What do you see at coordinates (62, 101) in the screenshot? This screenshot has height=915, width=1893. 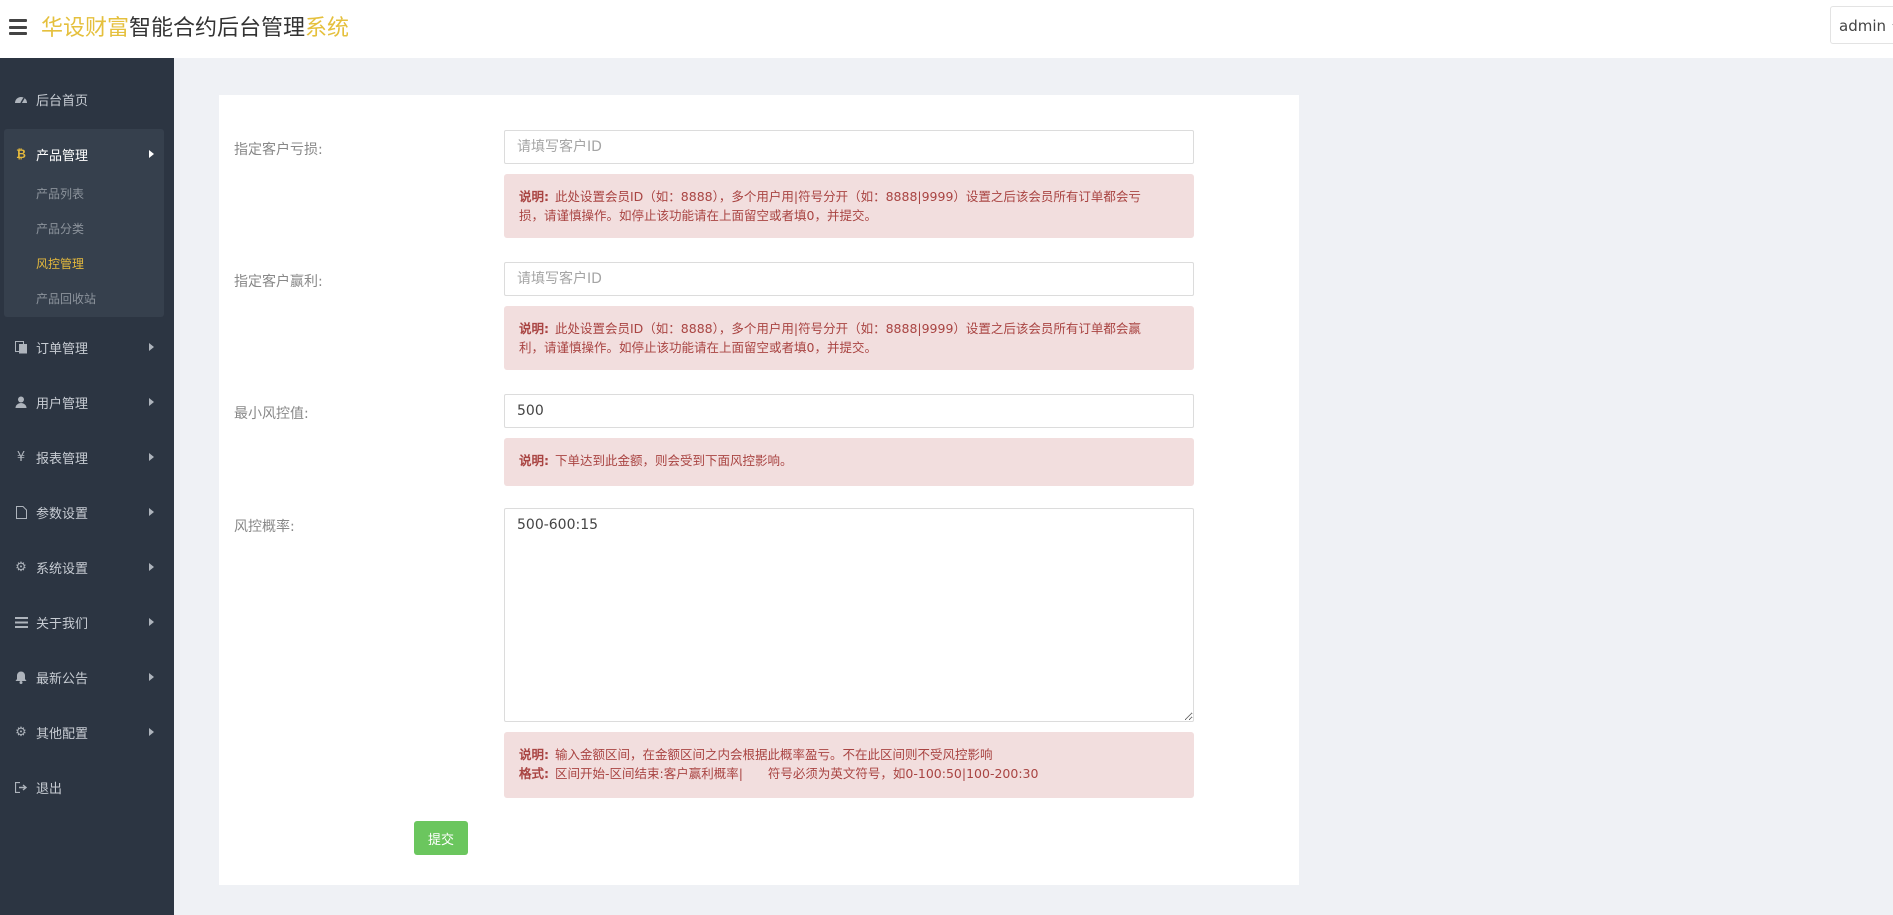 I see `sidebar-item-label: 后台首页` at bounding box center [62, 101].